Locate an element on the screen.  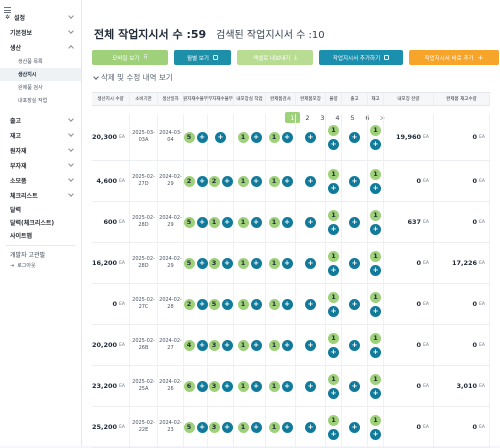
column-header: 불량 is located at coordinates (334, 99).